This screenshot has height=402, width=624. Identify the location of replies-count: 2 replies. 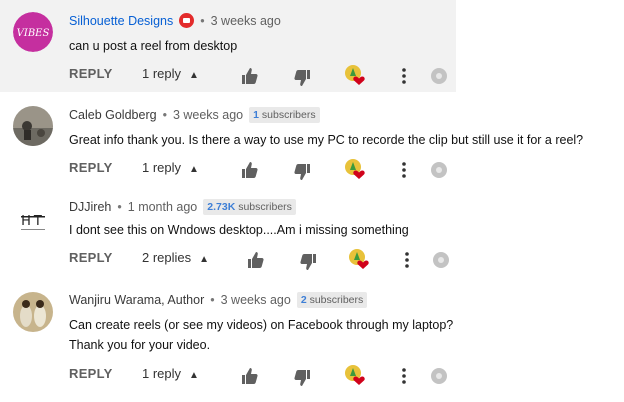
(167, 257).